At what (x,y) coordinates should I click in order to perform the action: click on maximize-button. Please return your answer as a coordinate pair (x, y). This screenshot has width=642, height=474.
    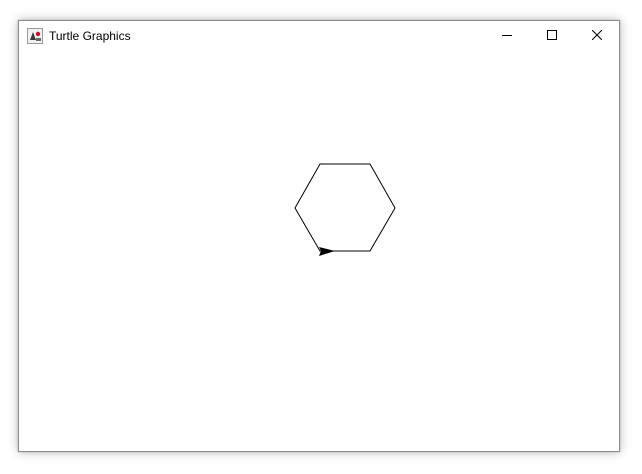
    Looking at the image, I should click on (551, 36).